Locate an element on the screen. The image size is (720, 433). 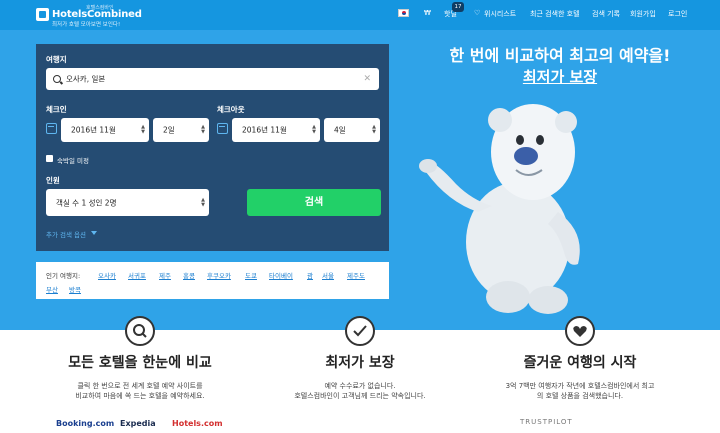
checkin-label: 체크인 is located at coordinates (56, 109).